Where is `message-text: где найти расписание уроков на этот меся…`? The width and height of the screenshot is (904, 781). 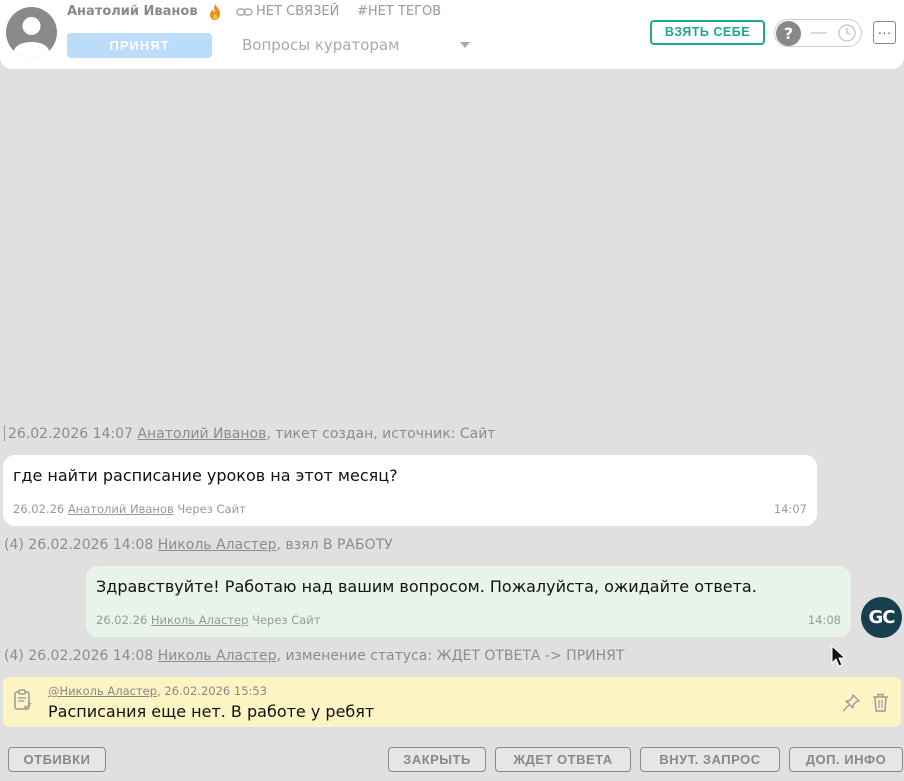 message-text: где найти расписание уроков на этот меся… is located at coordinates (205, 475).